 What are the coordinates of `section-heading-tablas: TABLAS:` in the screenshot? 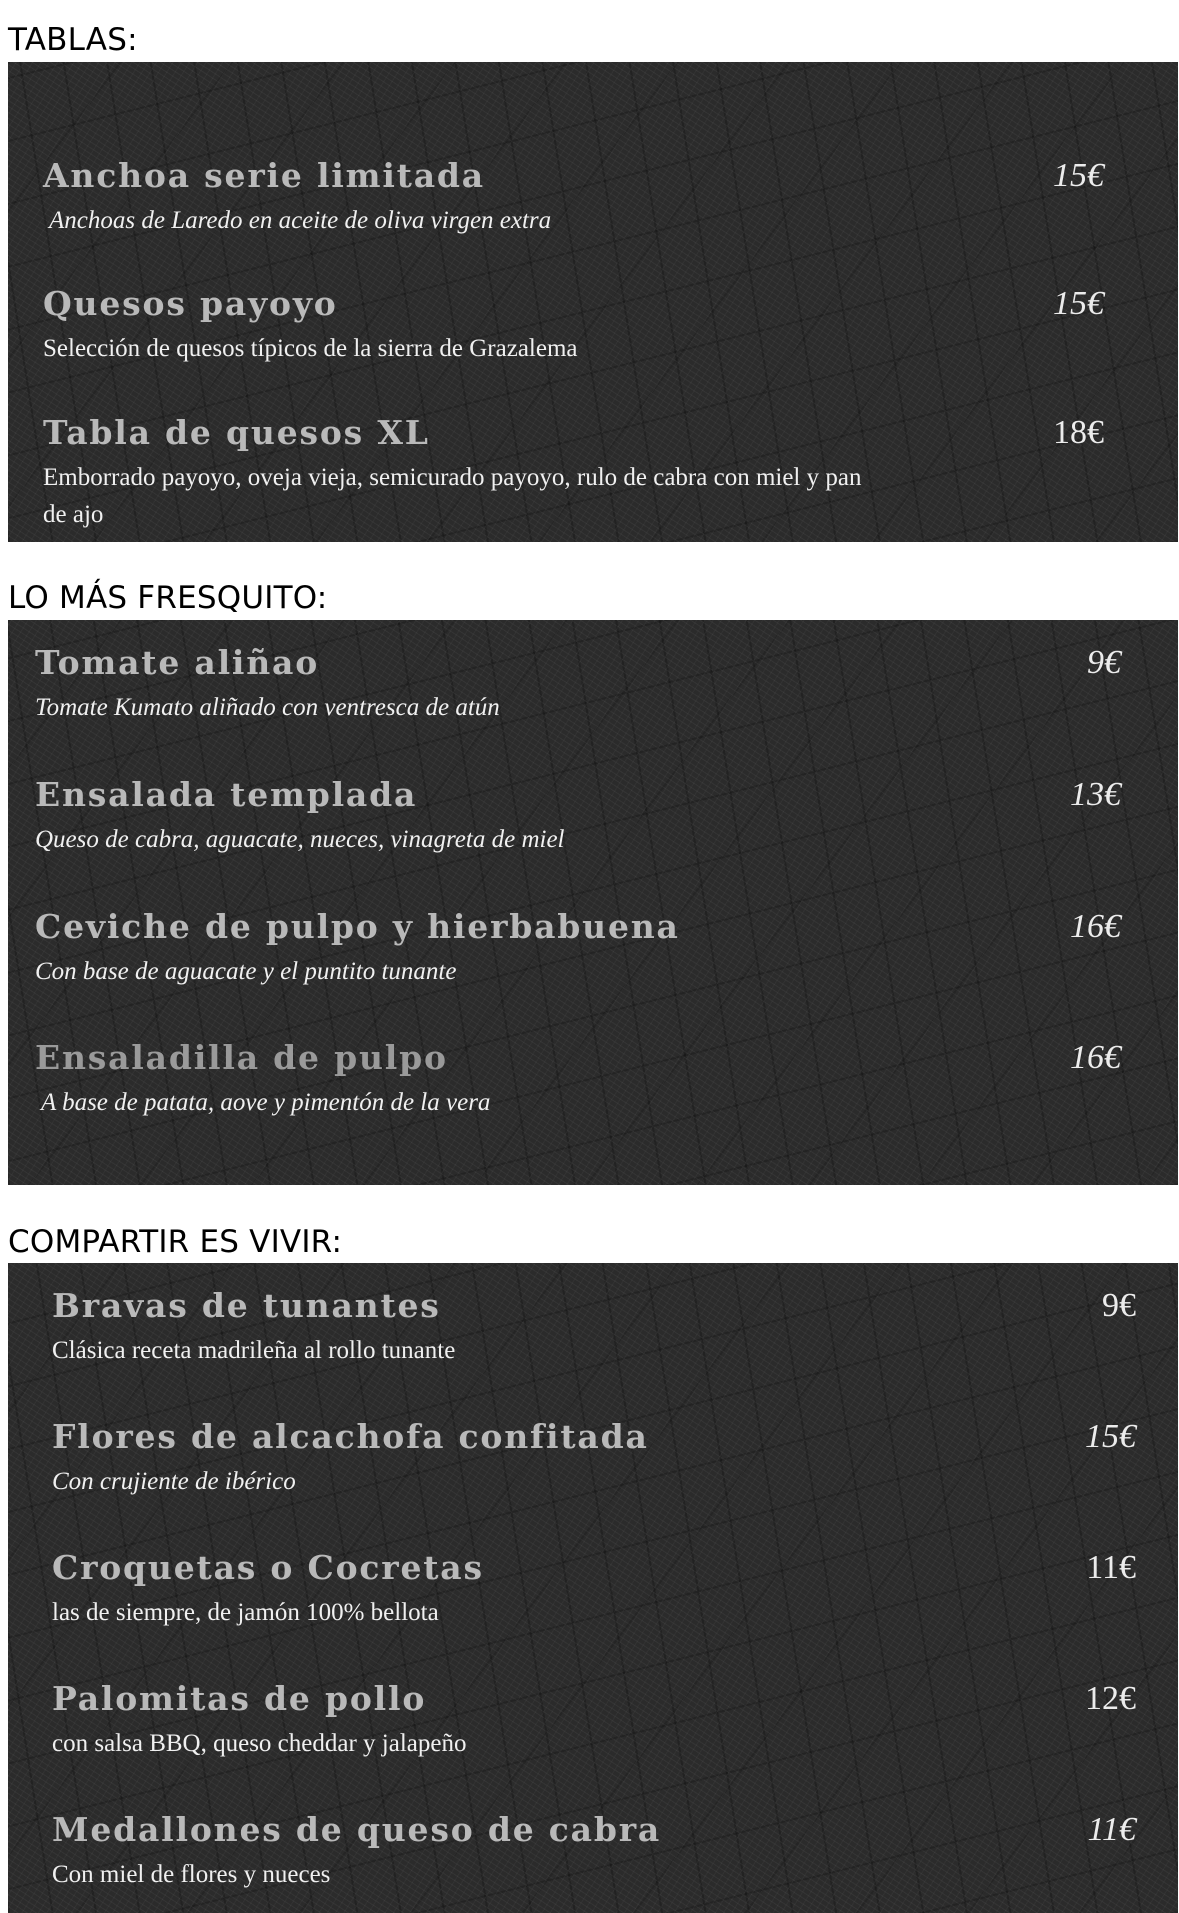 It's located at (73, 40).